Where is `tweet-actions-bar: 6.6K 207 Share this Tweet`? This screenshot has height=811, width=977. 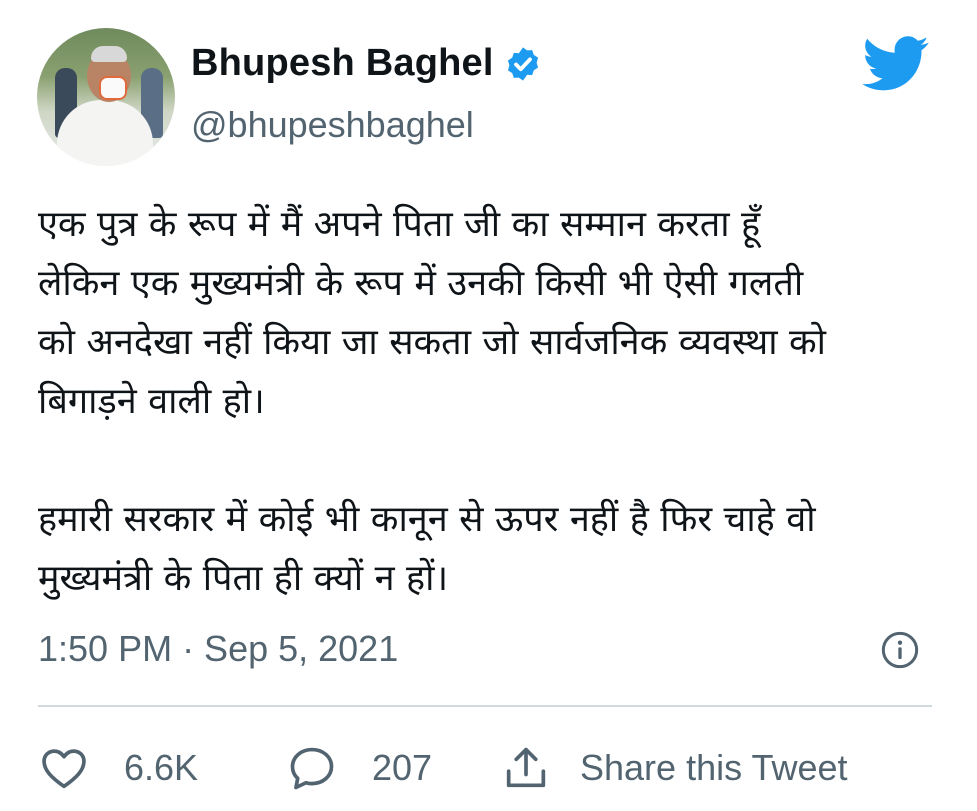 tweet-actions-bar: 6.6K 207 Share this Tweet is located at coordinates (485, 768).